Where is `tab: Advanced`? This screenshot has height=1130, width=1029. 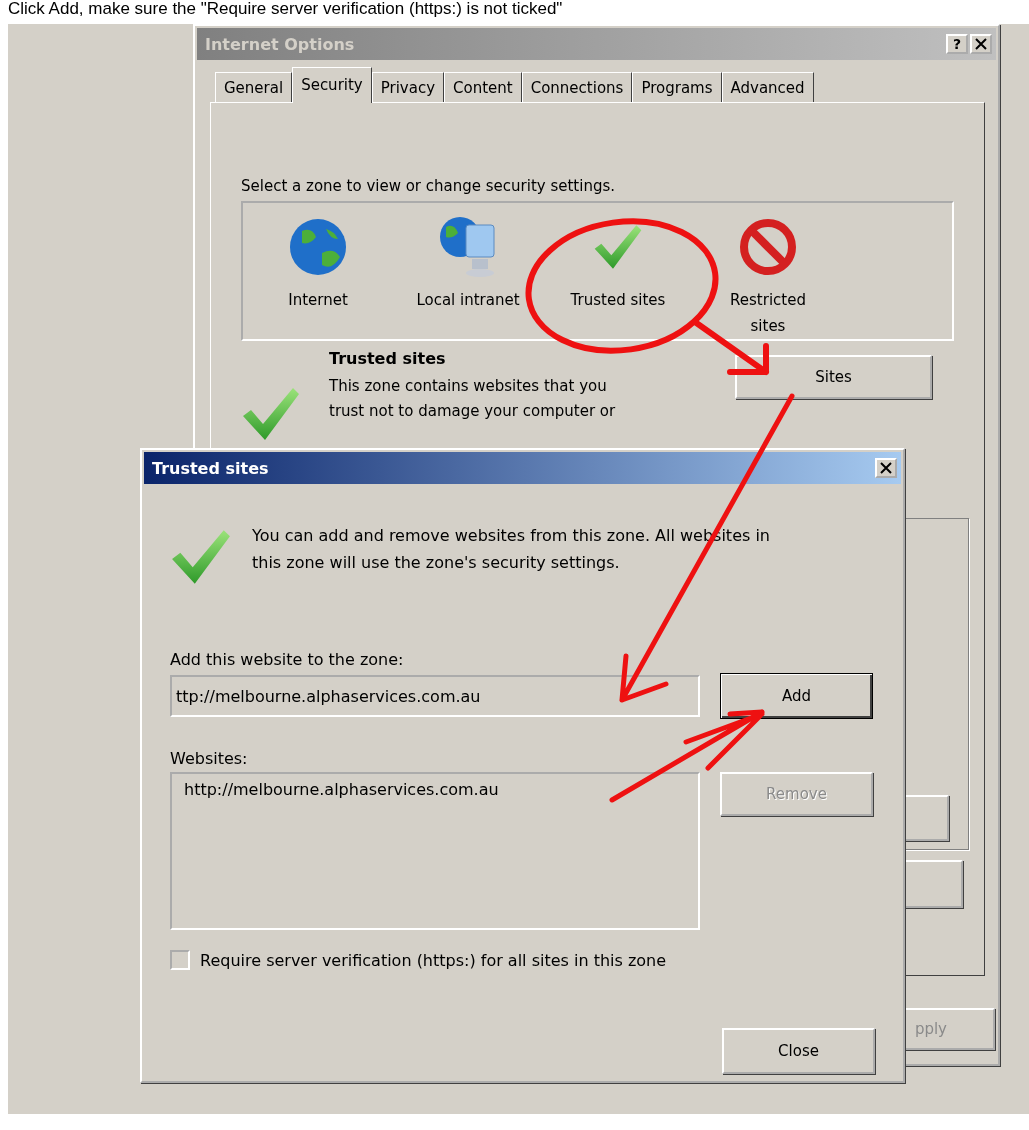
tab: Advanced is located at coordinates (767, 87).